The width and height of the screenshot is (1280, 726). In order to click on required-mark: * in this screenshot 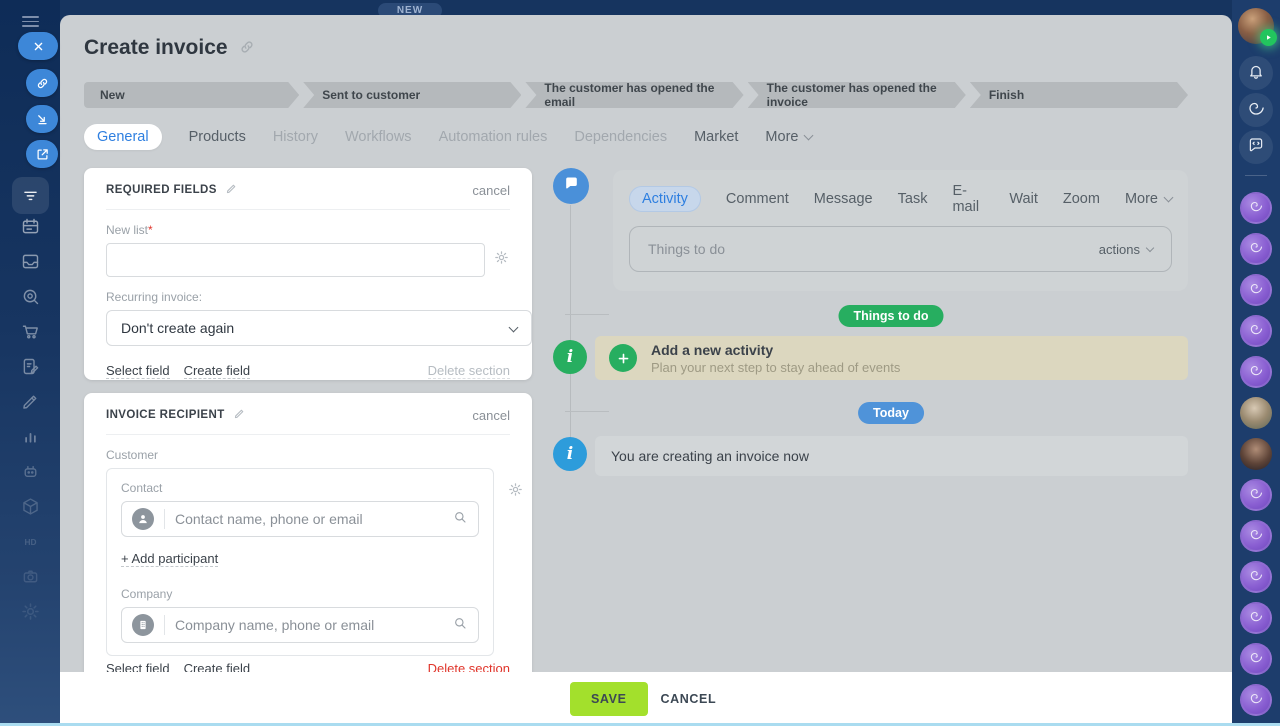, I will do `click(150, 230)`.